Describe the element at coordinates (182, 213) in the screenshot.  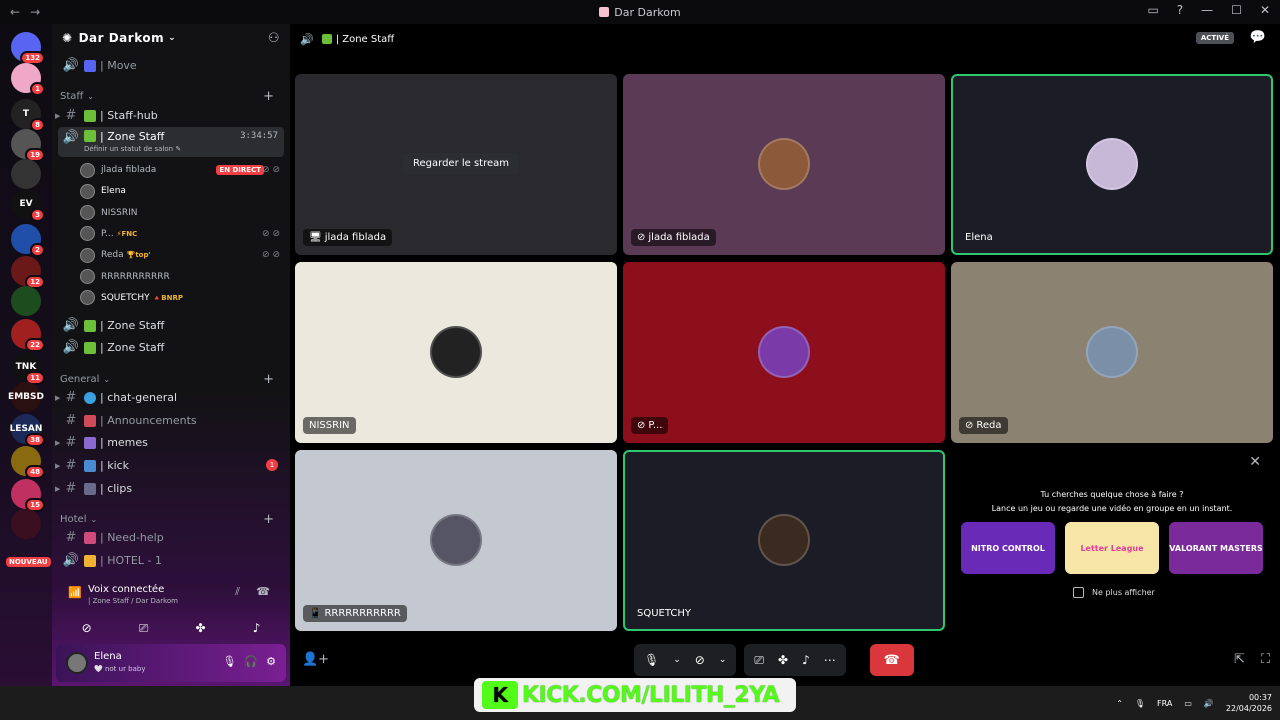
I see `voice-user: NISSRIN` at that location.